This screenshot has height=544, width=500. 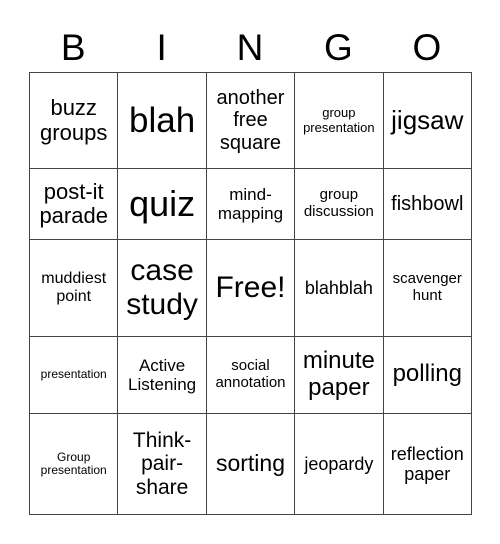 What do you see at coordinates (73, 374) in the screenshot?
I see `bingo-cell: presentation` at bounding box center [73, 374].